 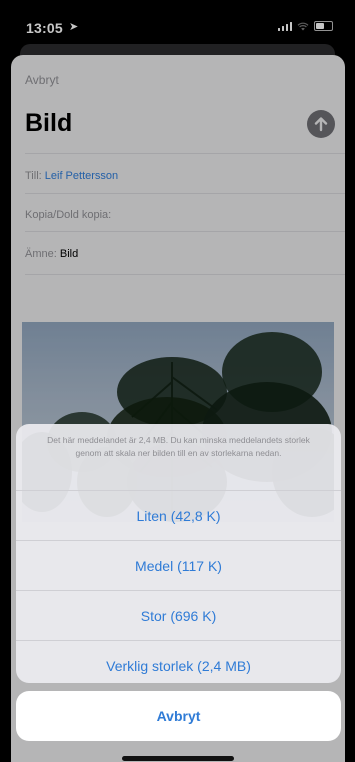 I want to click on size-option-large: Stor (696 K), so click(x=178, y=615).